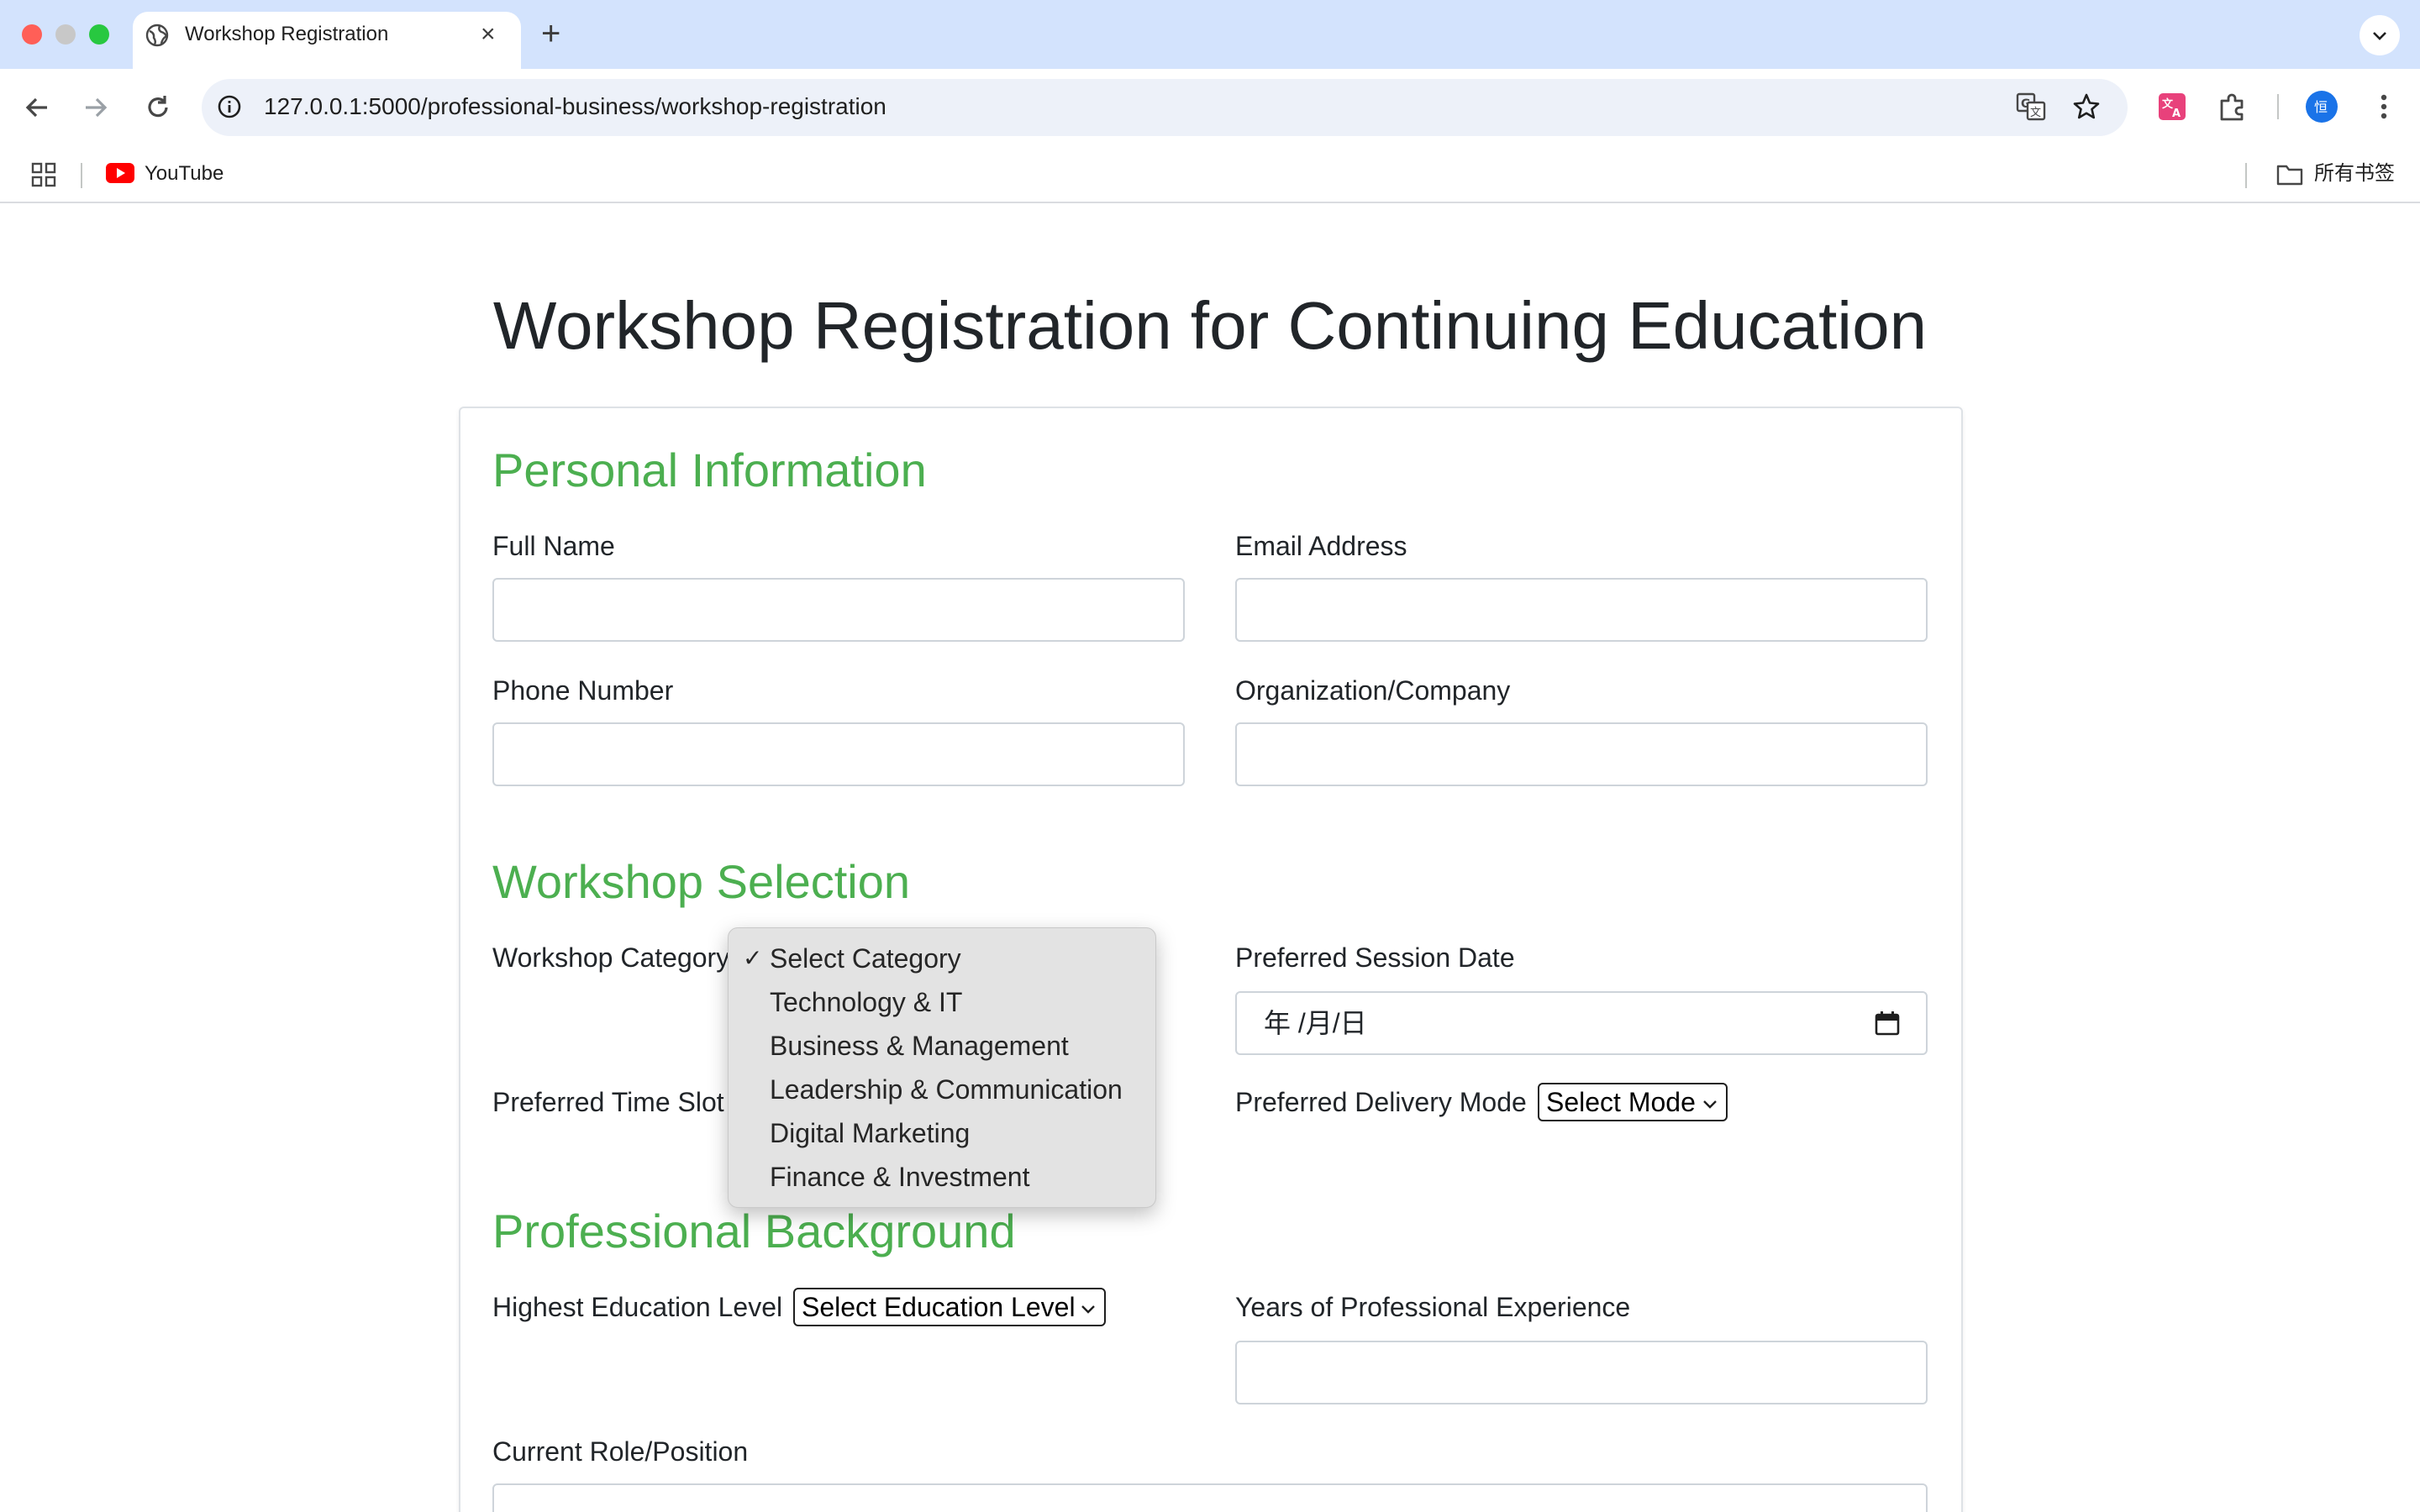  Describe the element at coordinates (637, 1307) in the screenshot. I see `education-level-label: Highest Education Level` at that location.